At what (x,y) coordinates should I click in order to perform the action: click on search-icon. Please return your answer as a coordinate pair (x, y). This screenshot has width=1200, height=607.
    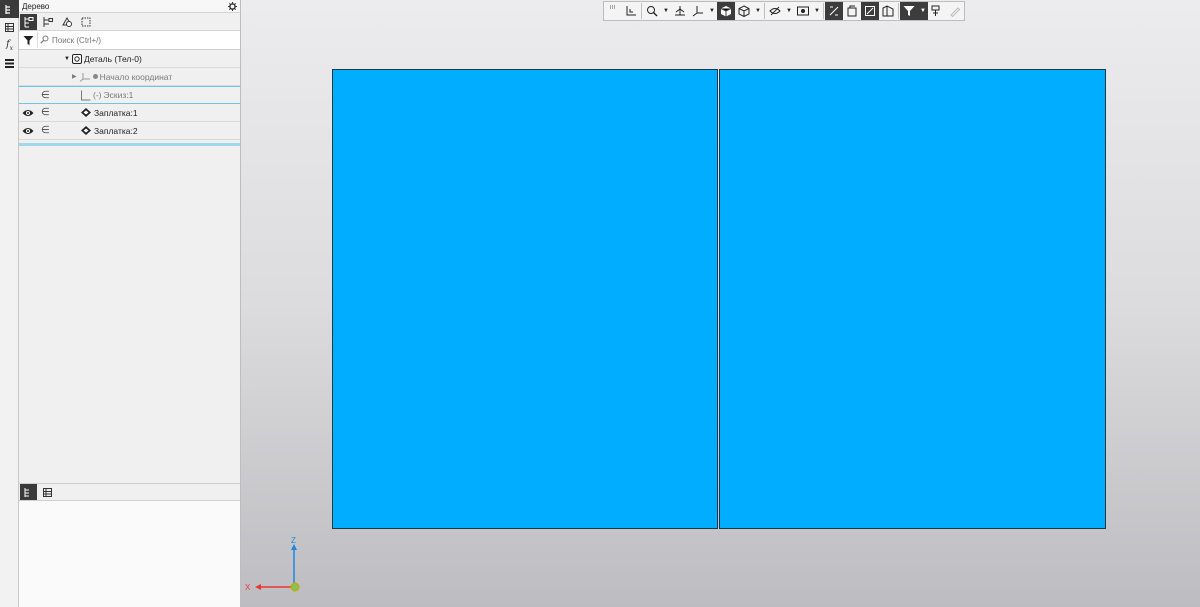
    Looking at the image, I should click on (44, 39).